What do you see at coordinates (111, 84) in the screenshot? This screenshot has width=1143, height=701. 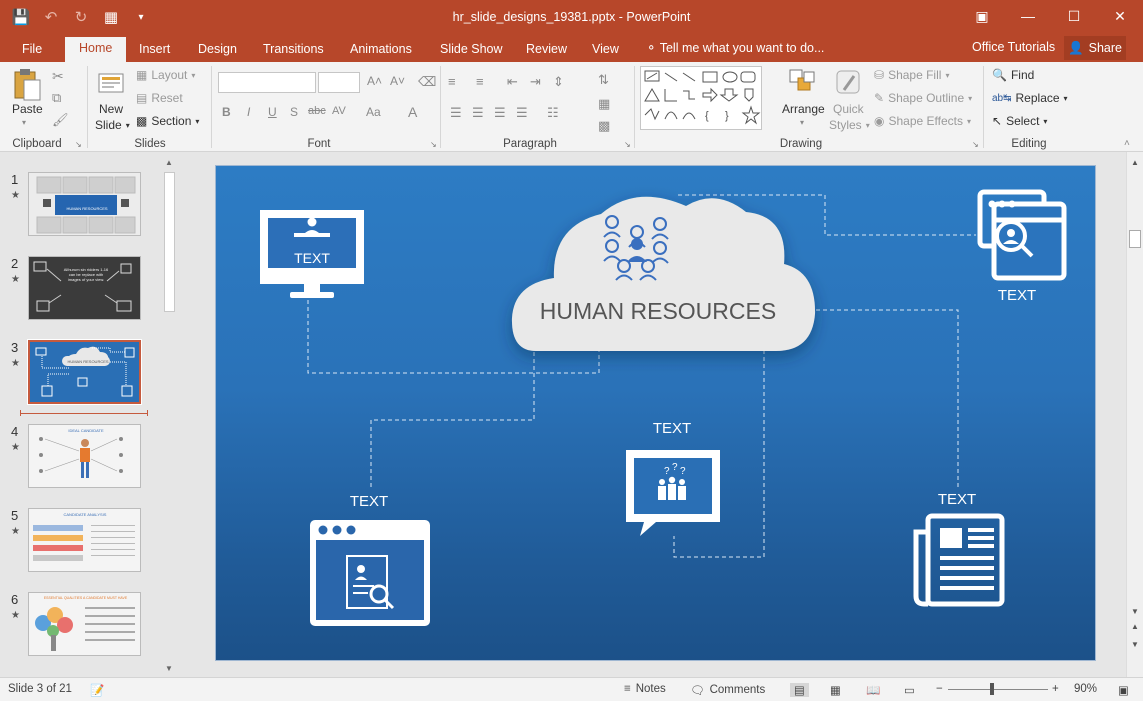 I see `new-slide-icon` at bounding box center [111, 84].